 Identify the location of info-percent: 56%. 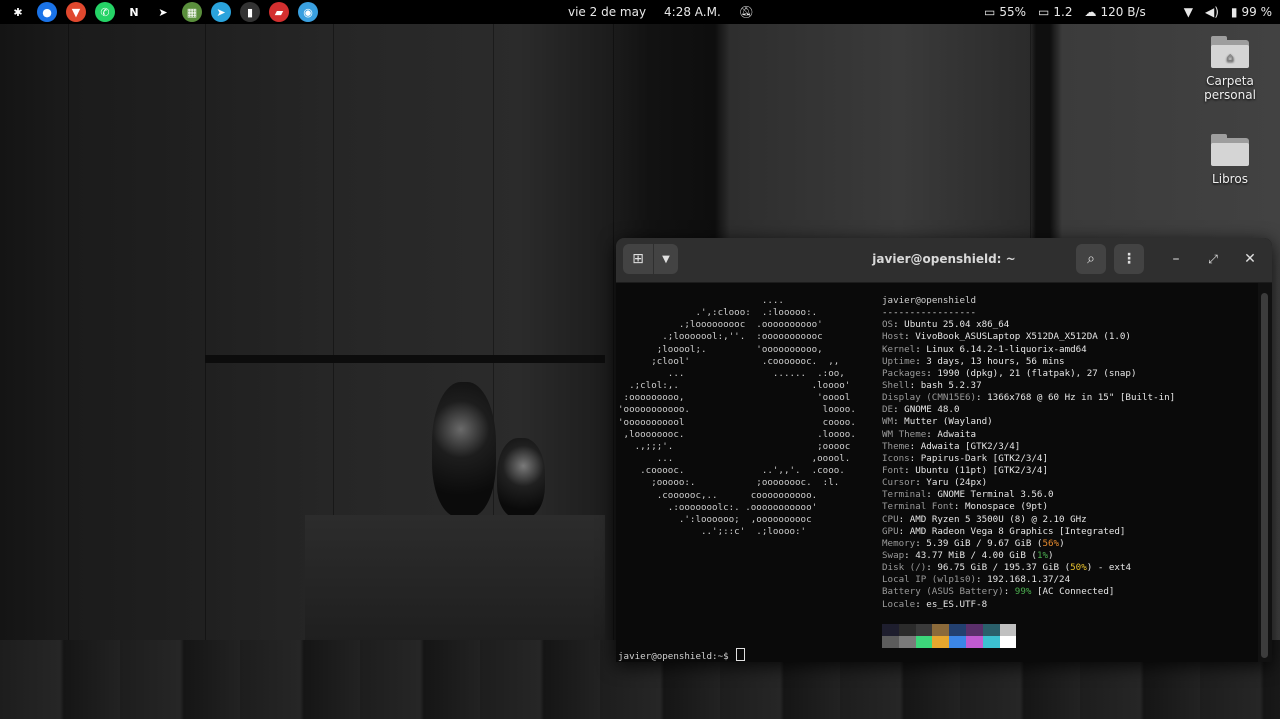
(1051, 543).